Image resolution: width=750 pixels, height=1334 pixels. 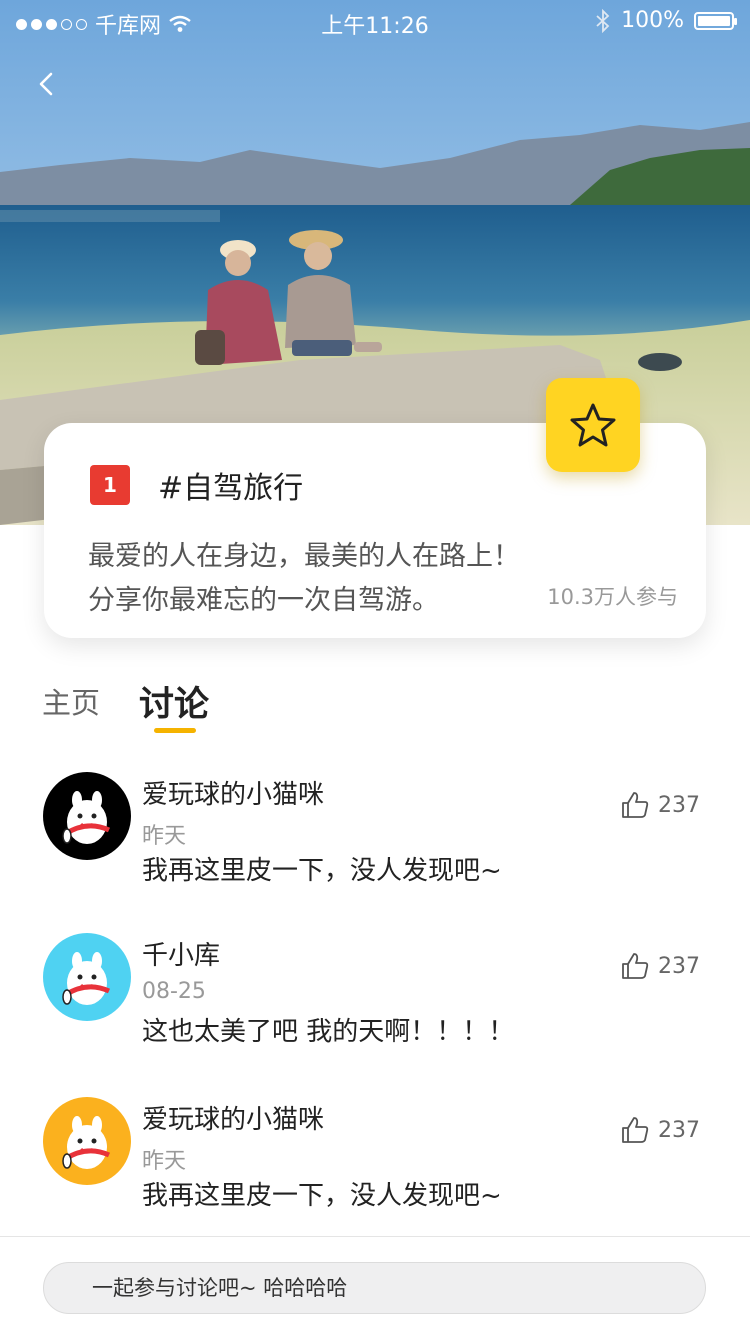 What do you see at coordinates (174, 991) in the screenshot?
I see `comment-date: 08-25` at bounding box center [174, 991].